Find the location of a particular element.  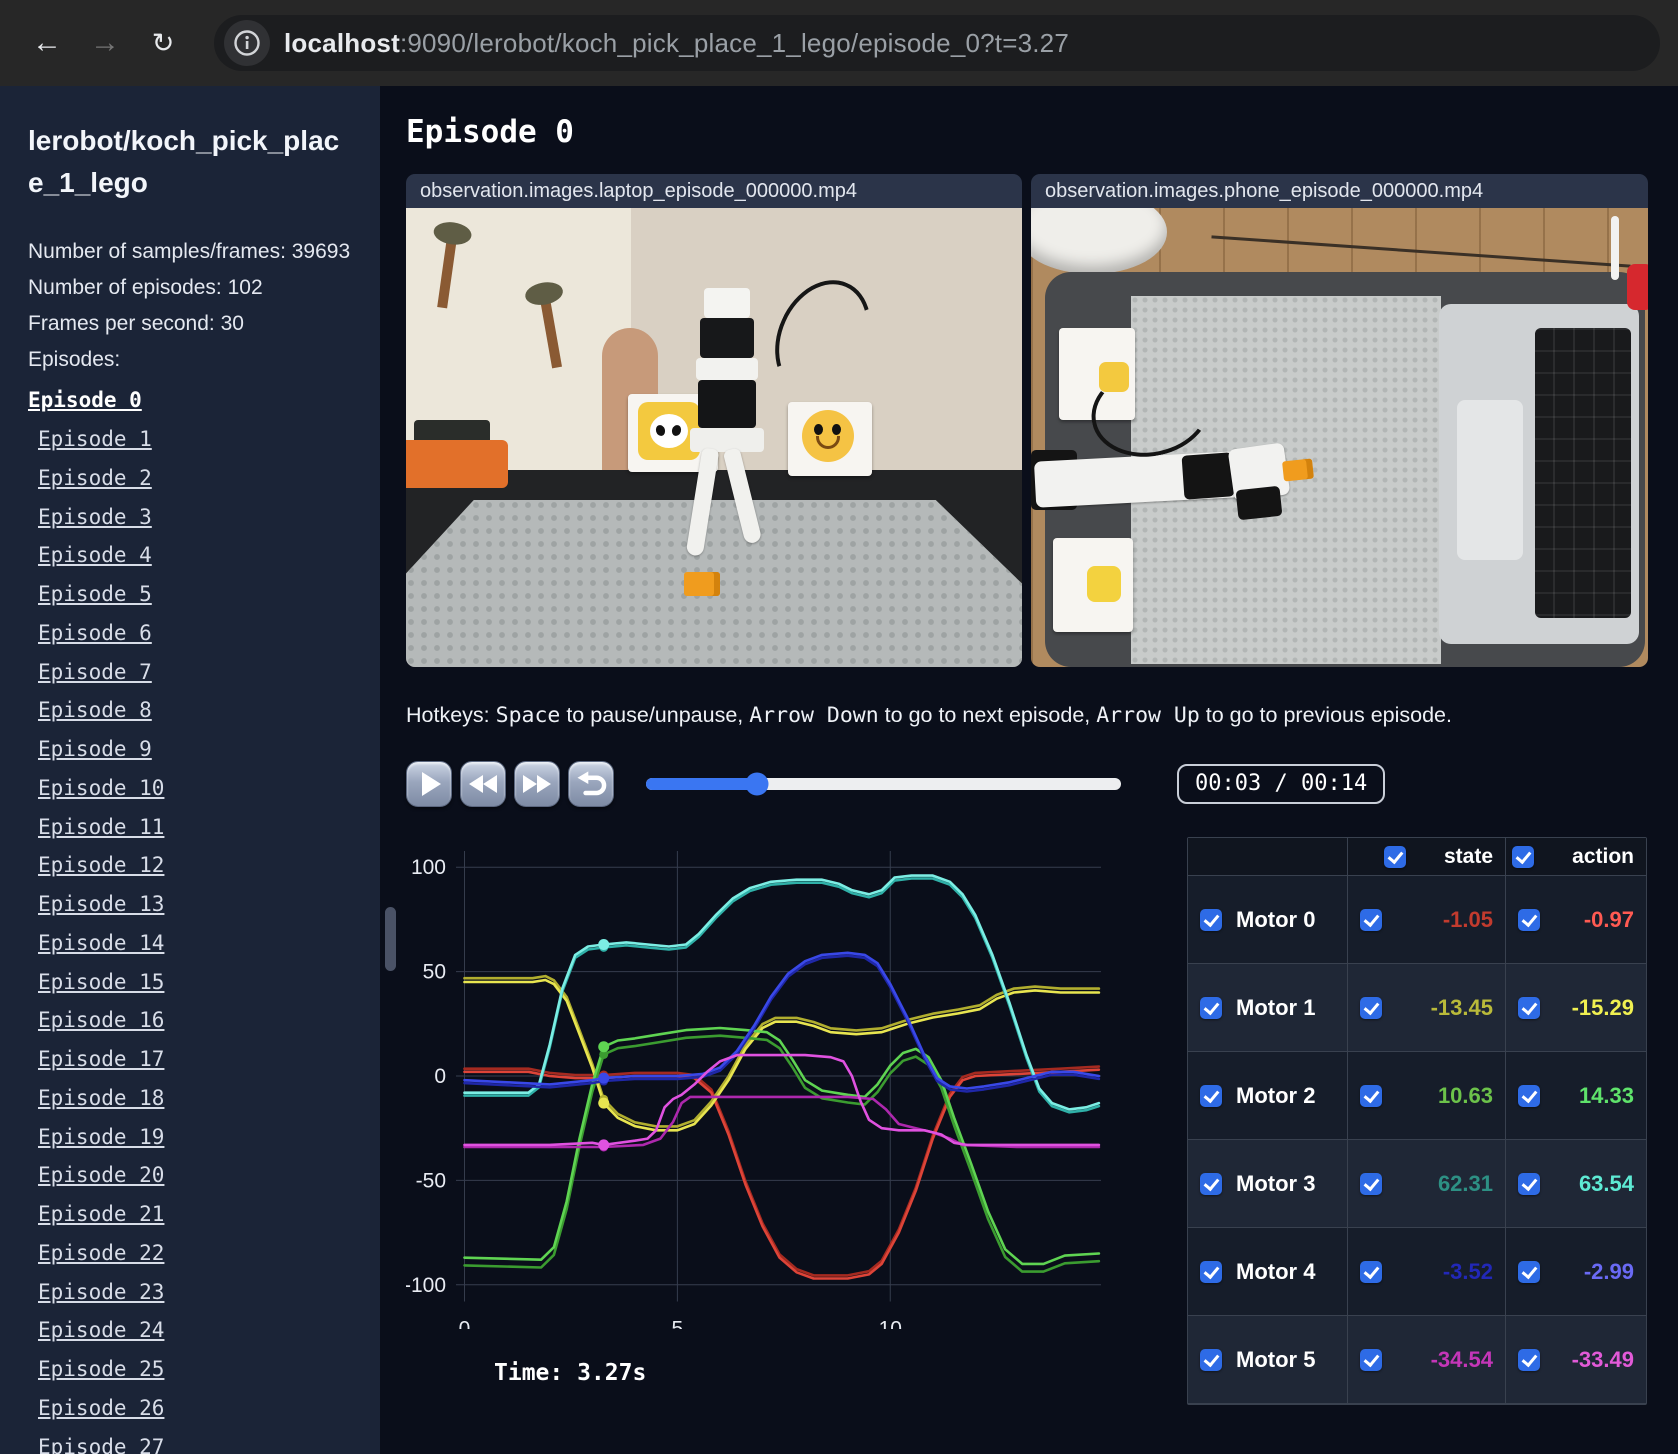

hug-emoji-face is located at coordinates (828, 436).